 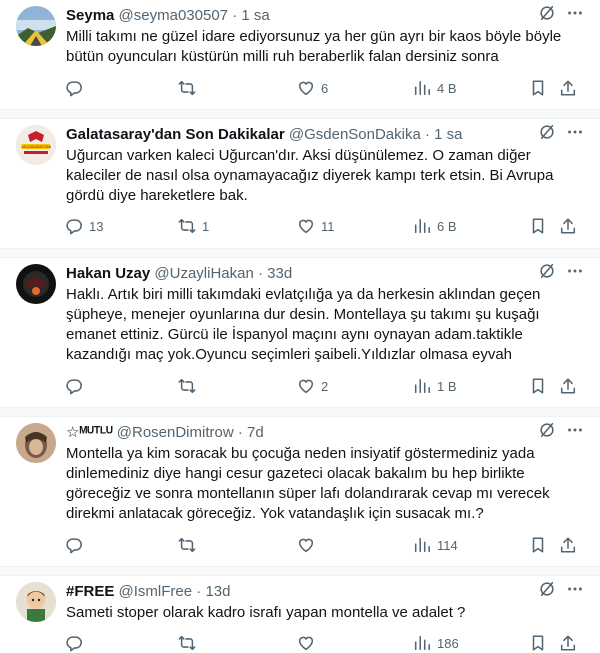 What do you see at coordinates (90, 591) in the screenshot?
I see `display-name: #FREE` at bounding box center [90, 591].